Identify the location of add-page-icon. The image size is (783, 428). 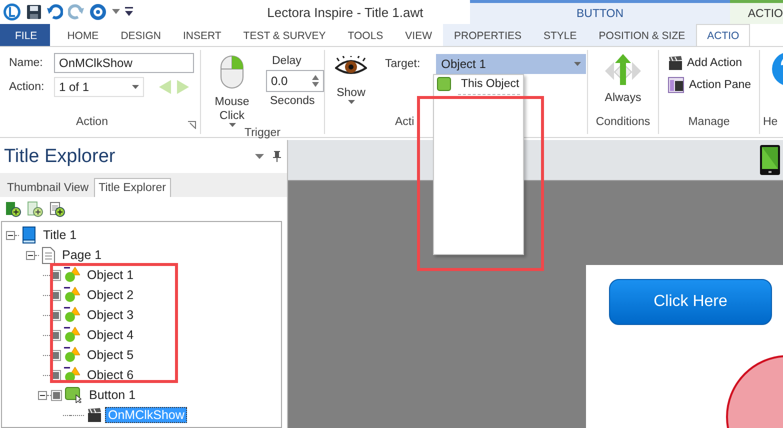
(57, 209).